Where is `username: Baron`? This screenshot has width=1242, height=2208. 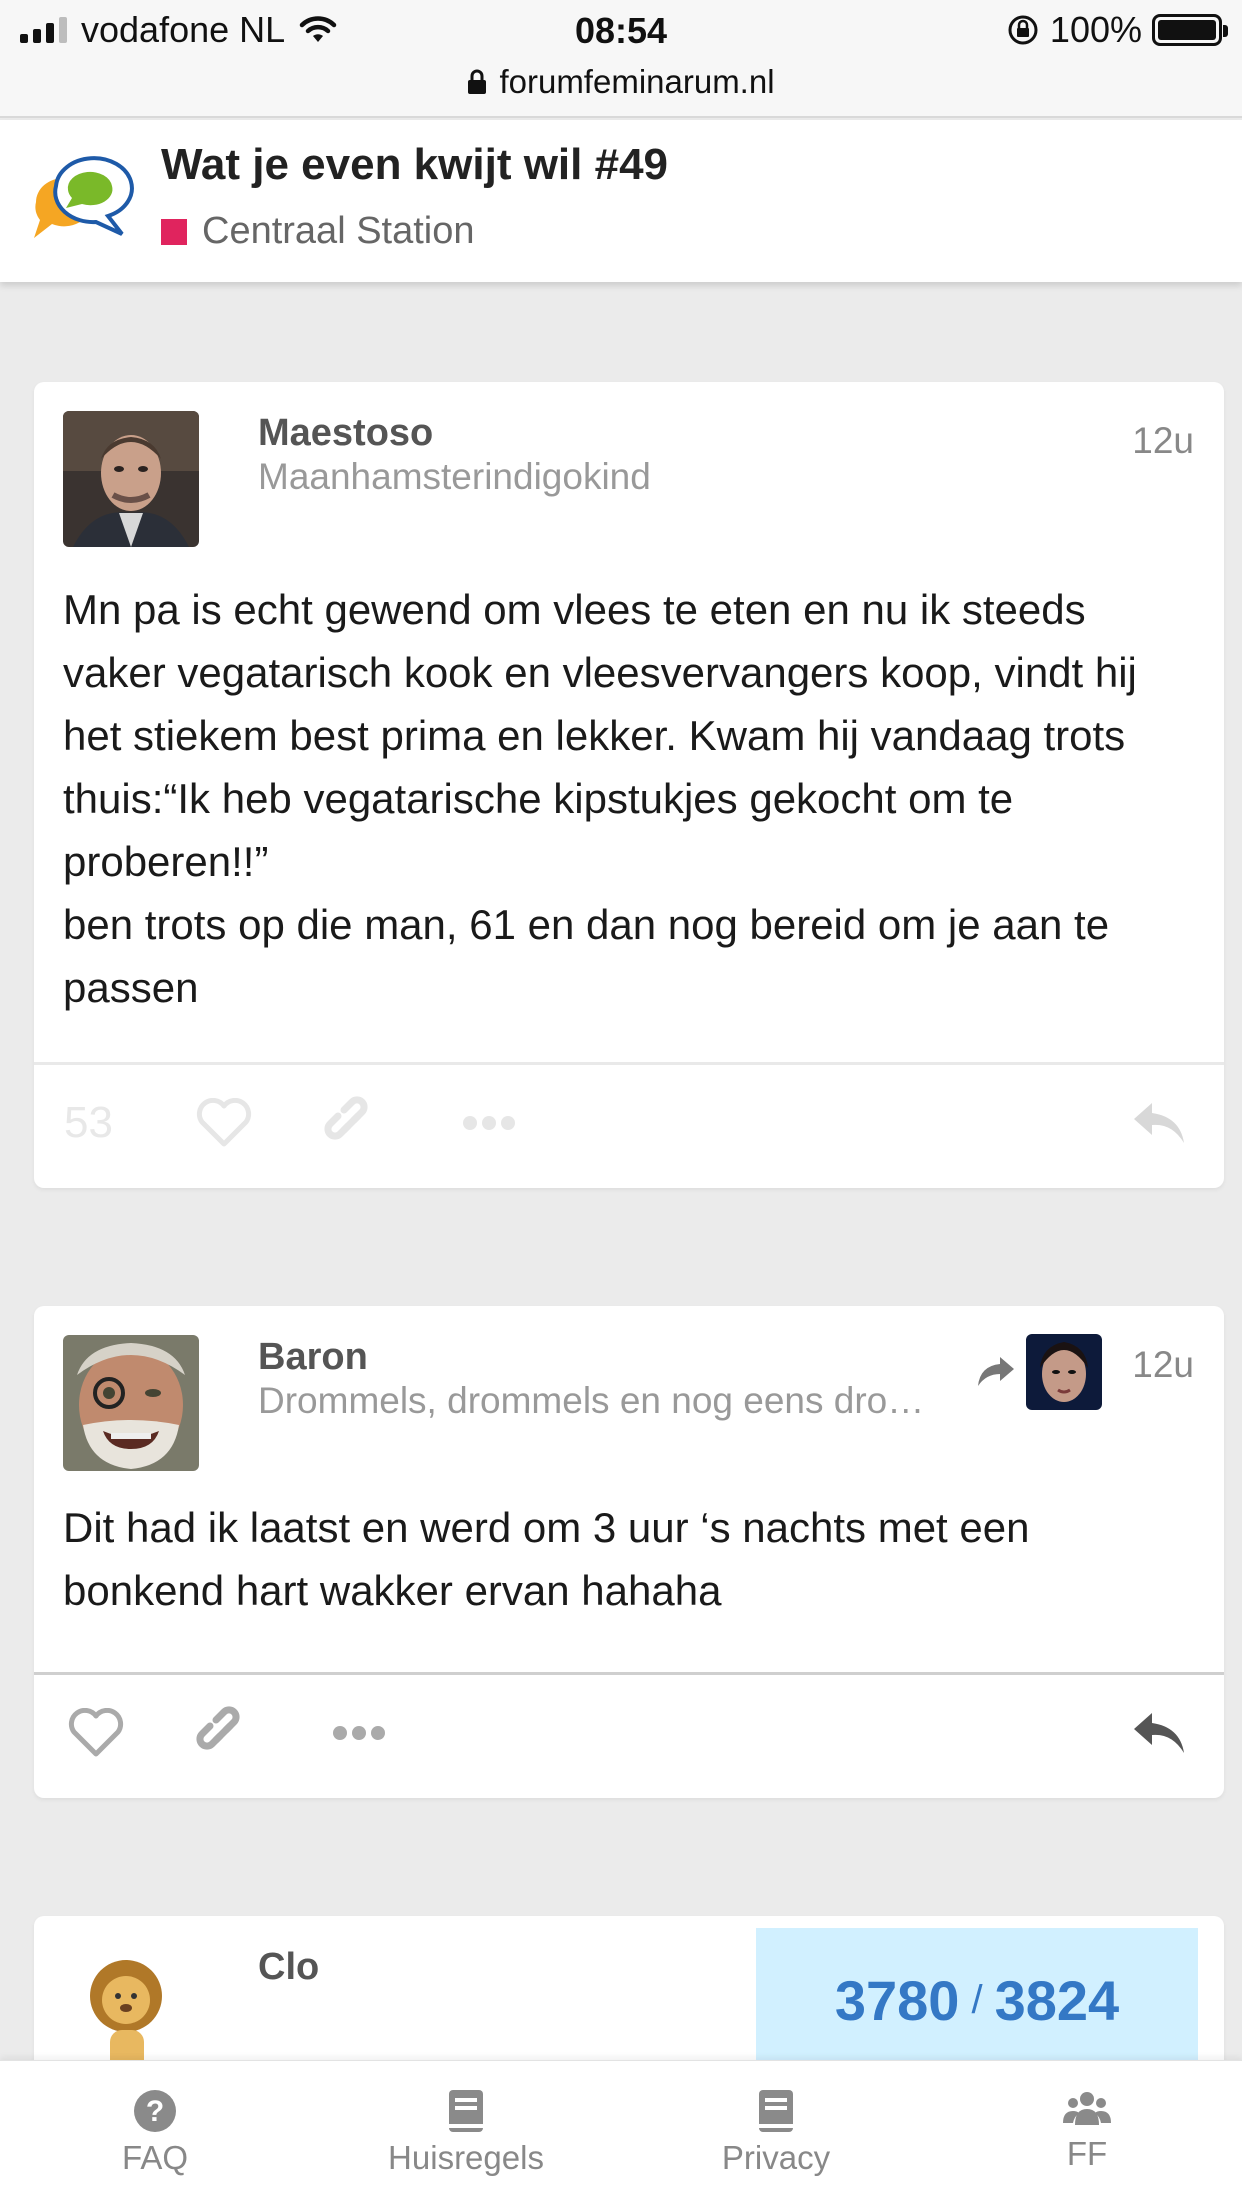 username: Baron is located at coordinates (313, 1357).